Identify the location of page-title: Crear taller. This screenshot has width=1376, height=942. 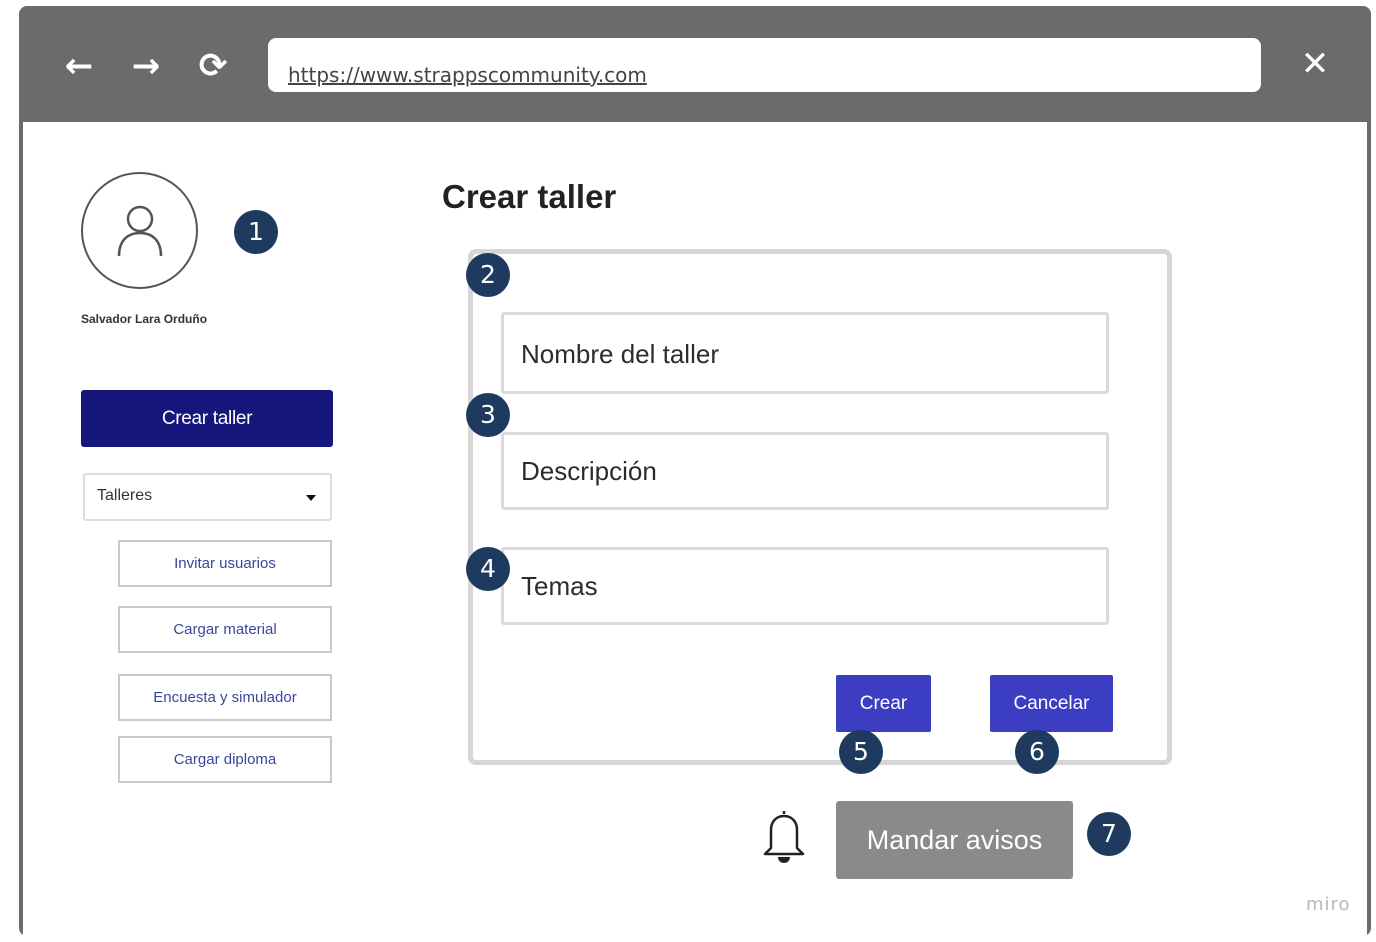
(529, 196).